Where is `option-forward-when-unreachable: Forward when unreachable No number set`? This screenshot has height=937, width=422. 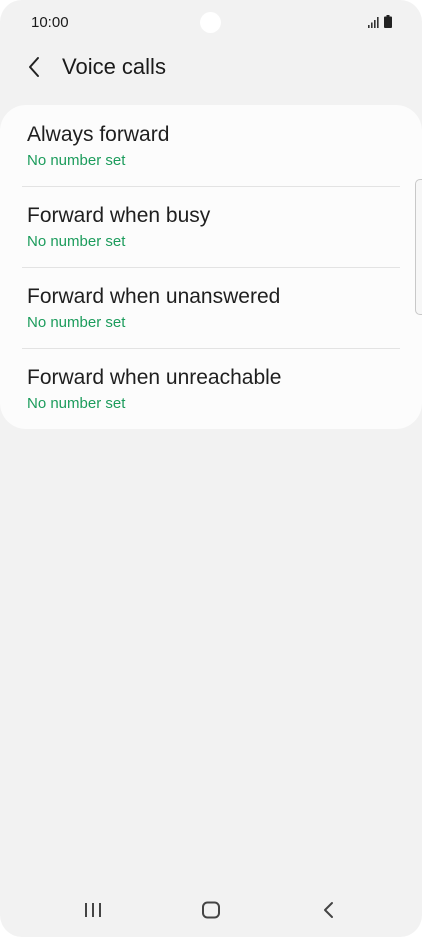 option-forward-when-unreachable: Forward when unreachable No number set is located at coordinates (211, 388).